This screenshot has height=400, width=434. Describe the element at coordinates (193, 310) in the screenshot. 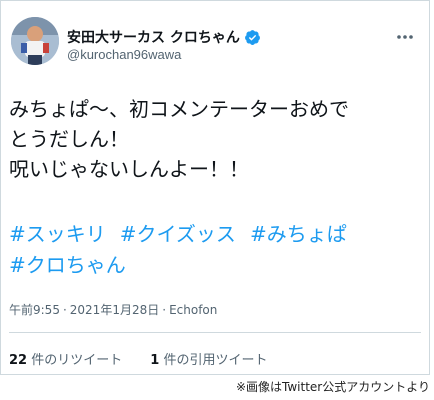

I see `tweet-source: Echofon` at that location.